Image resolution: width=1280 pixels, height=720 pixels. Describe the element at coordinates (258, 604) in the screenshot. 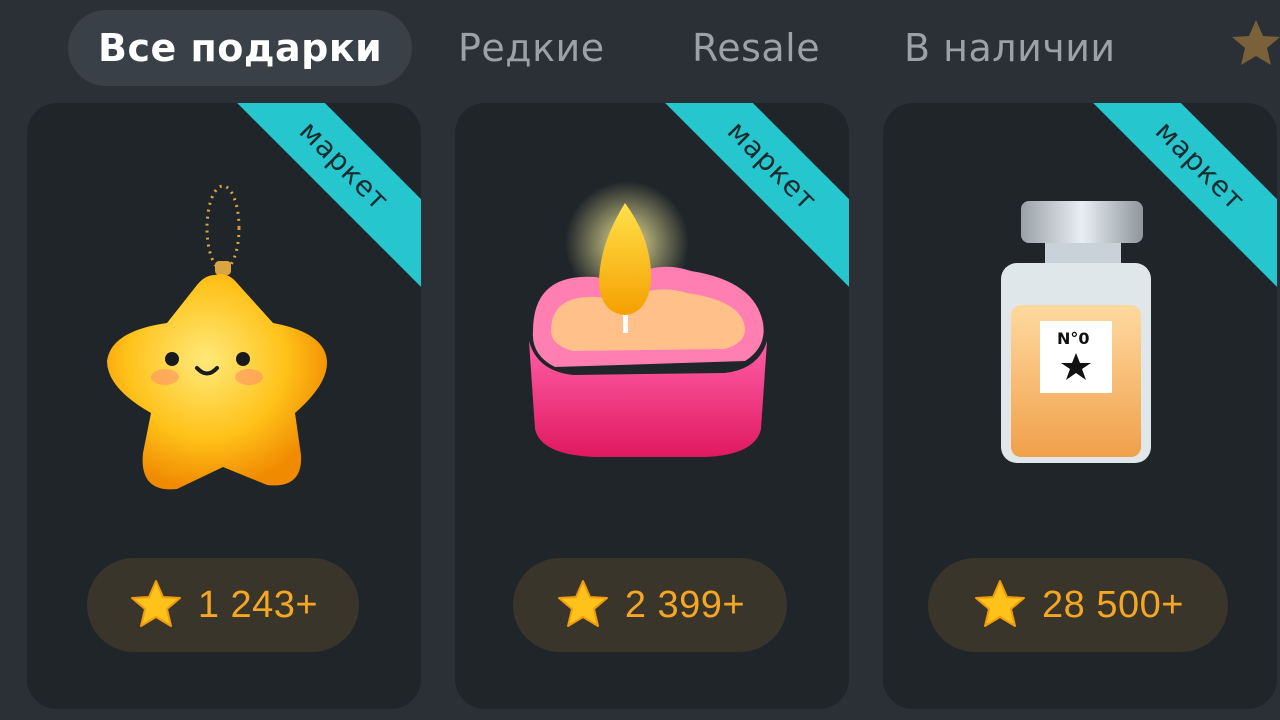

I see `price-label: 1 243+` at that location.